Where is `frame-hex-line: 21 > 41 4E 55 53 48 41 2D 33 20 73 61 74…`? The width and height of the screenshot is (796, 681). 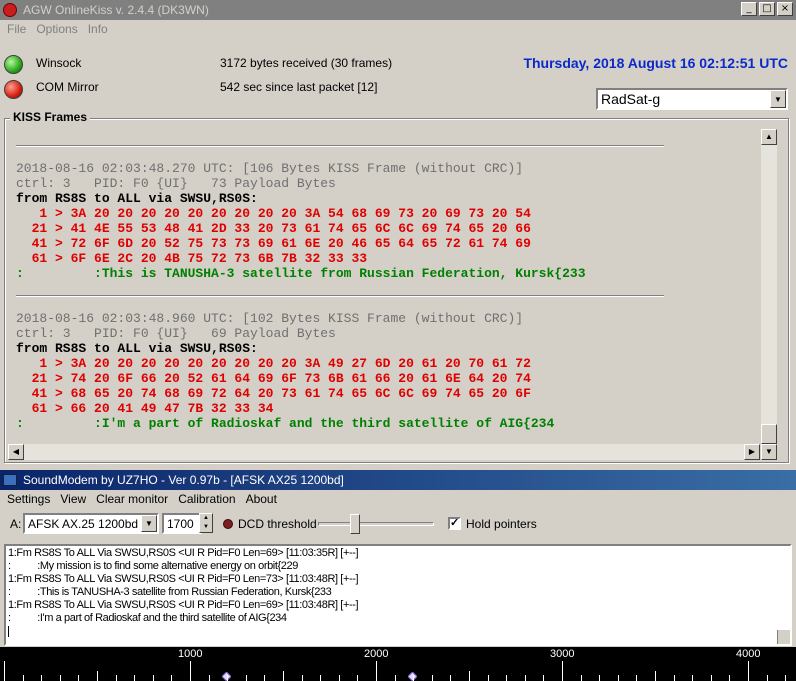
frame-hex-line: 21 > 41 4E 55 53 48 41 2D 33 20 73 61 74… is located at coordinates (273, 228).